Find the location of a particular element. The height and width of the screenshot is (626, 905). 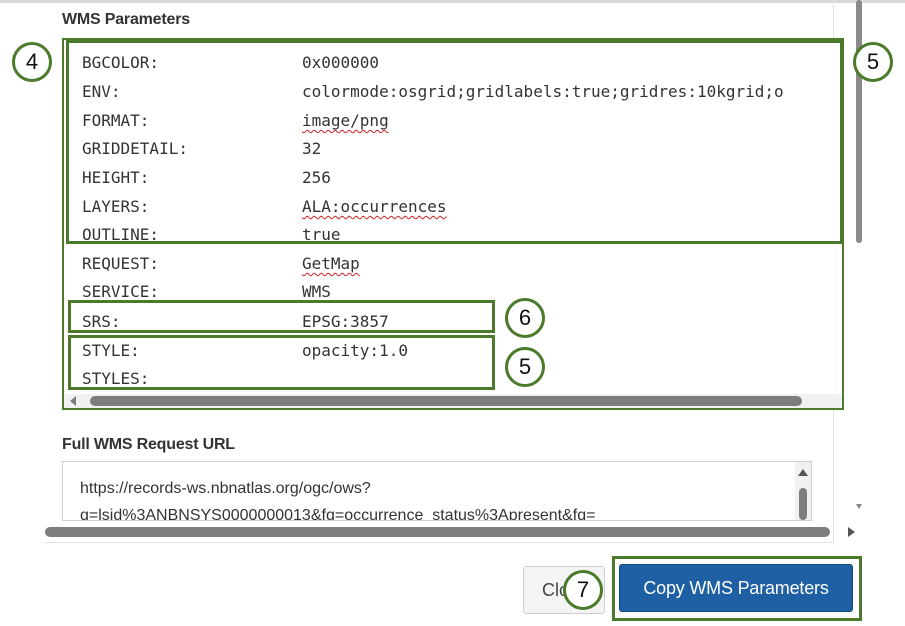

page-vertical-scrollbar is located at coordinates (859, 121).